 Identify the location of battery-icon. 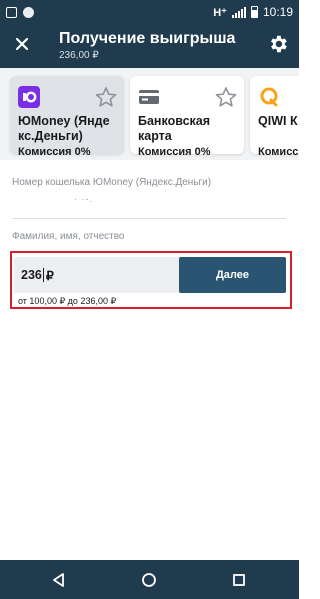
(254, 12).